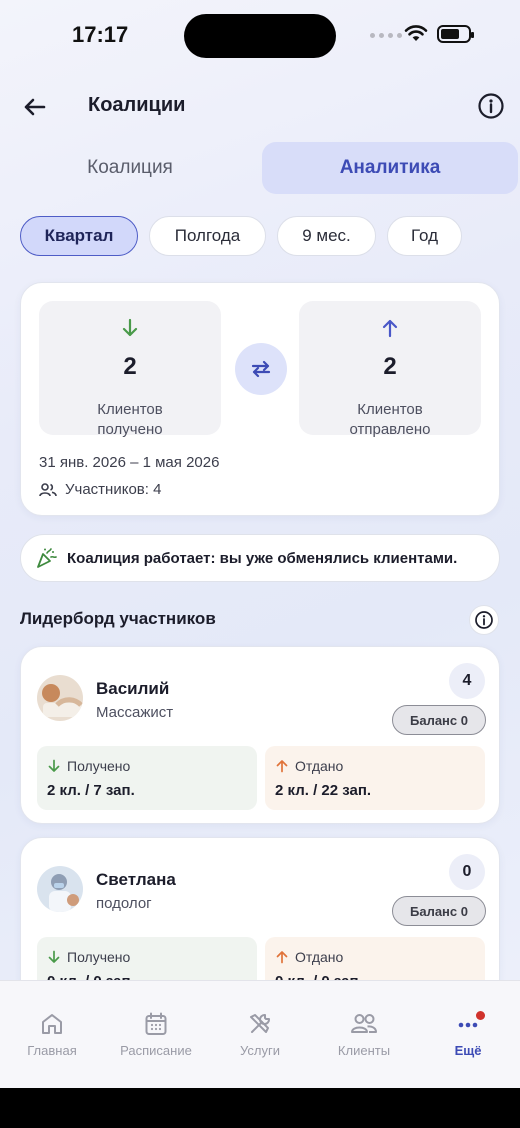  I want to click on received-label-line1: Клиентов, so click(130, 409).